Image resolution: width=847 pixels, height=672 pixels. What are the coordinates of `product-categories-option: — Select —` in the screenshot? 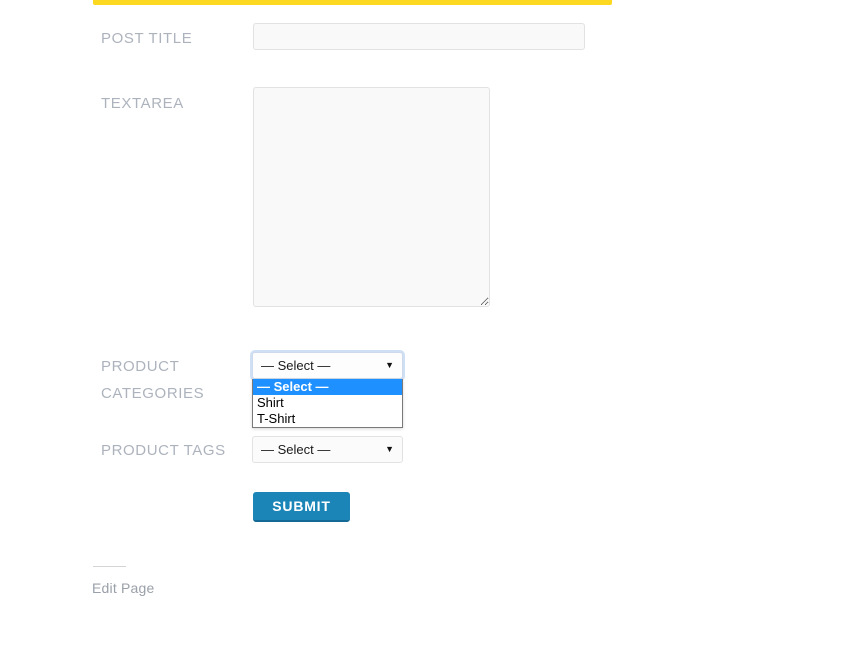 It's located at (327, 387).